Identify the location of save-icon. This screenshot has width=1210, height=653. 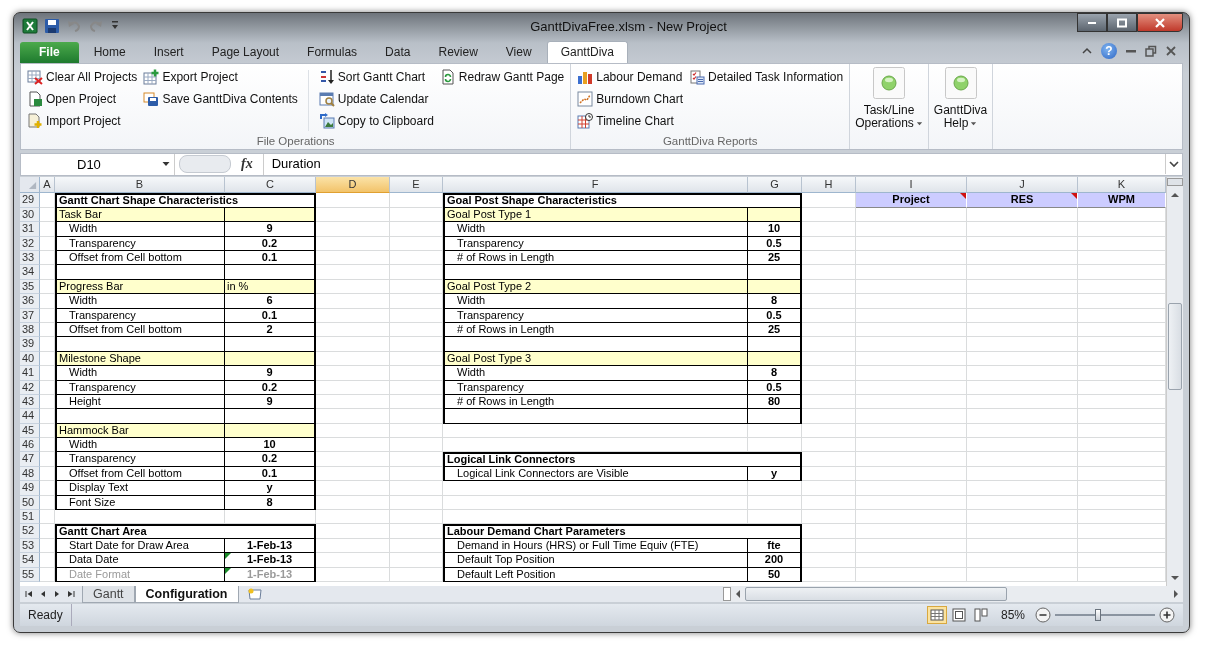
(52, 26).